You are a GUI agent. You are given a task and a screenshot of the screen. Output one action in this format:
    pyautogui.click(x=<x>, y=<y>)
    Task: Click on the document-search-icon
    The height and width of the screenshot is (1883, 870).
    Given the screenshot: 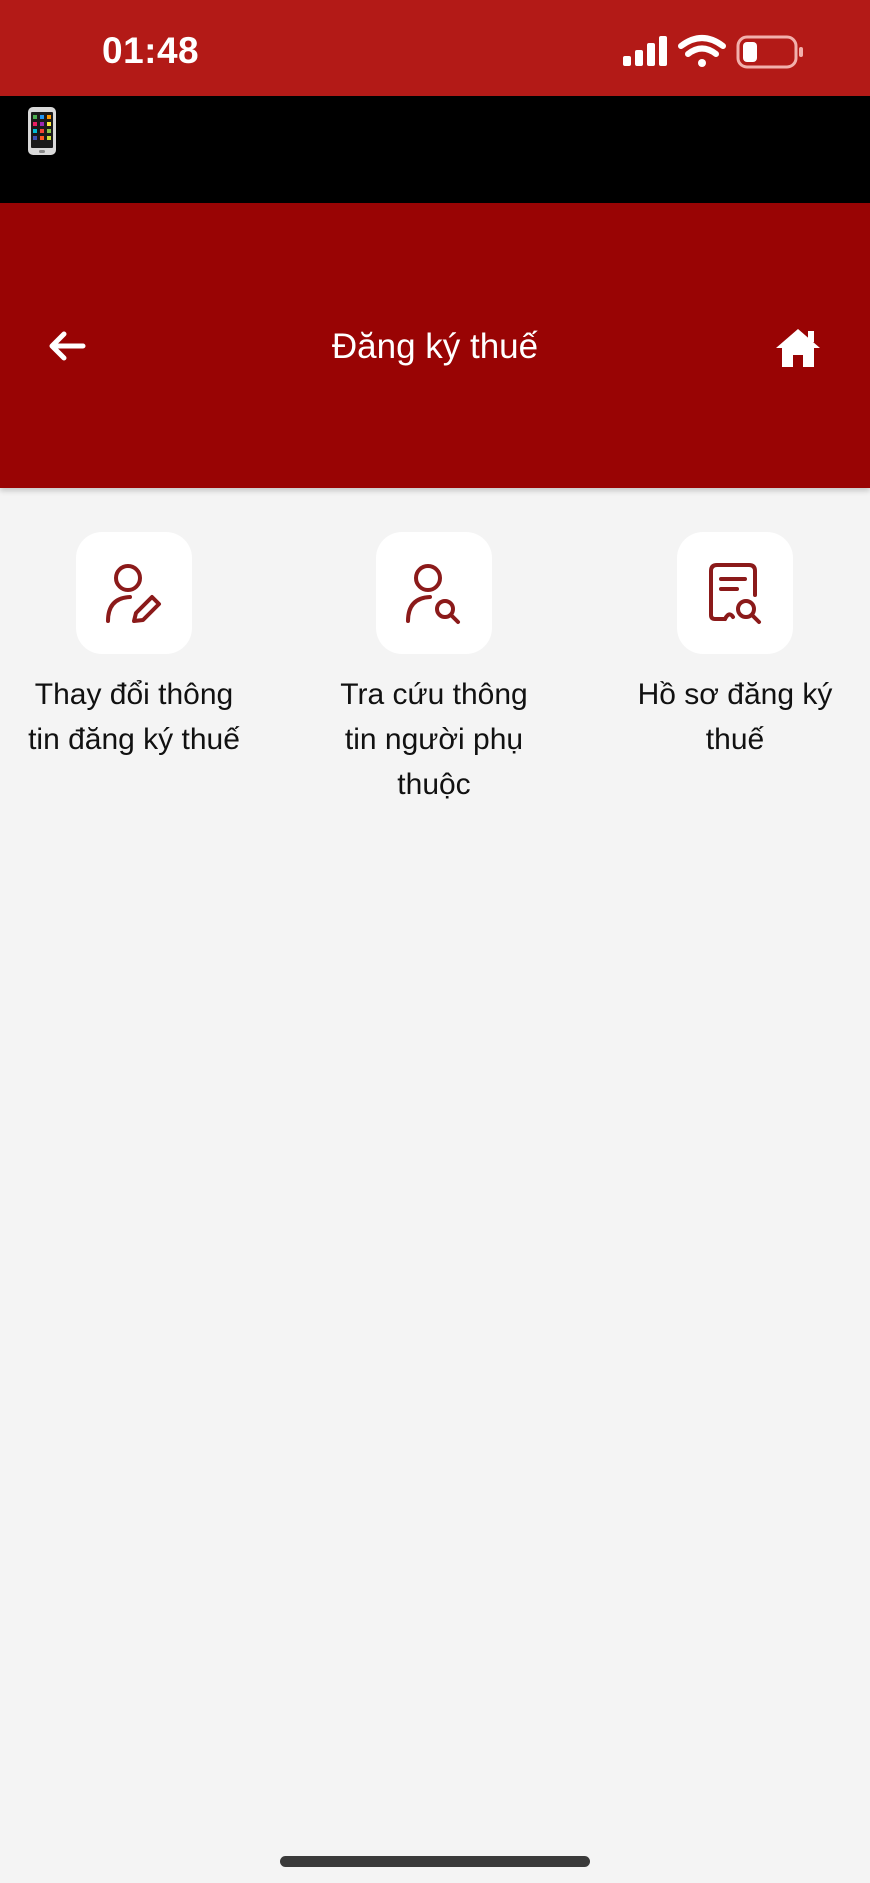 What is the action you would take?
    pyautogui.click(x=735, y=593)
    